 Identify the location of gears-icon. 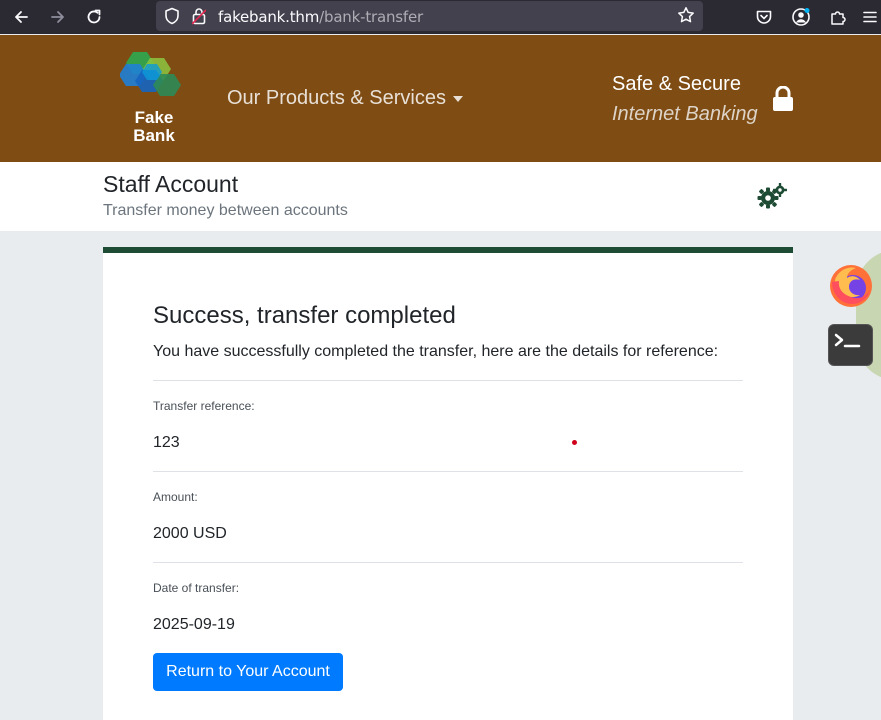
(772, 197).